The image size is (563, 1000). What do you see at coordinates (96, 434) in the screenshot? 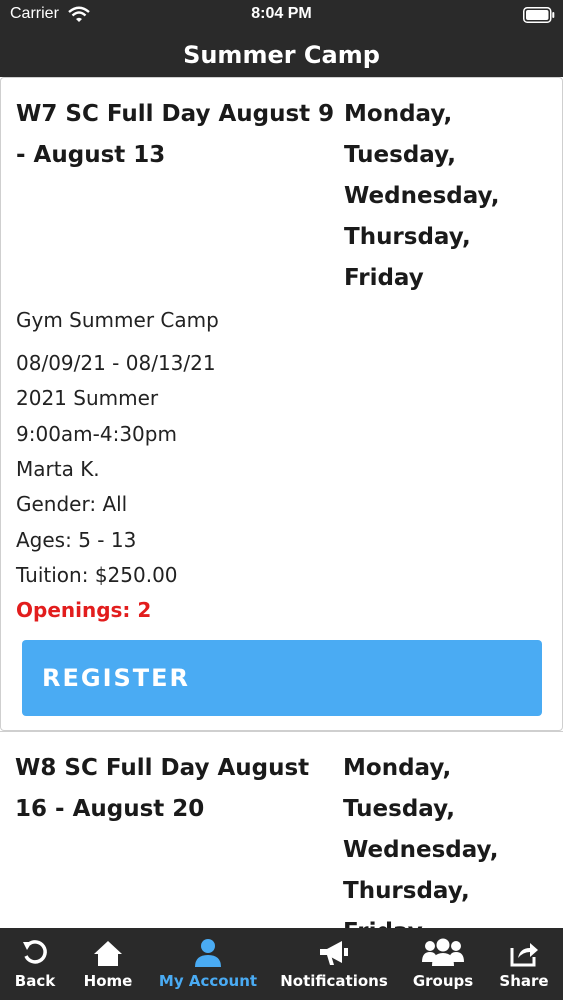
I see `class-time: 9:00am-4:30pm` at bounding box center [96, 434].